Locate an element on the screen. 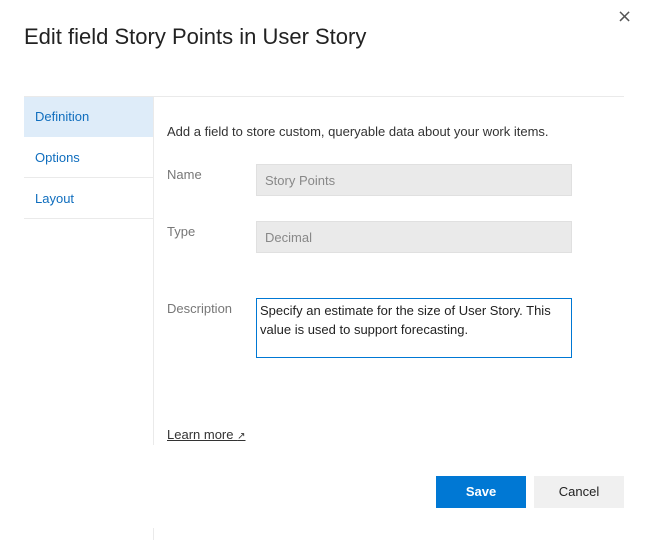 Image resolution: width=648 pixels, height=540 pixels. dialog-title: Edit field Story Points in User Story is located at coordinates (195, 36).